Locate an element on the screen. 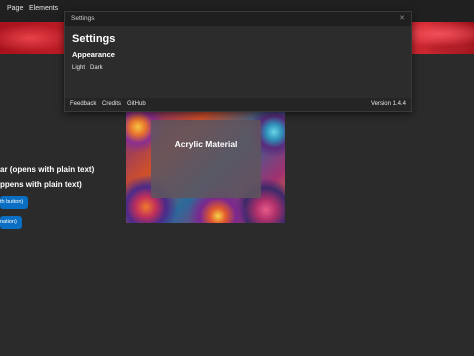 The height and width of the screenshot is (356, 474). acrylic-panel is located at coordinates (206, 159).